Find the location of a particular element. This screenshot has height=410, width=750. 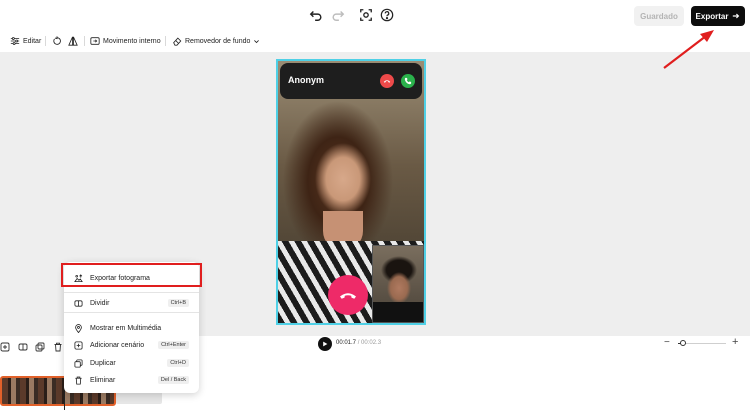

trash-icon is located at coordinates (78, 380).